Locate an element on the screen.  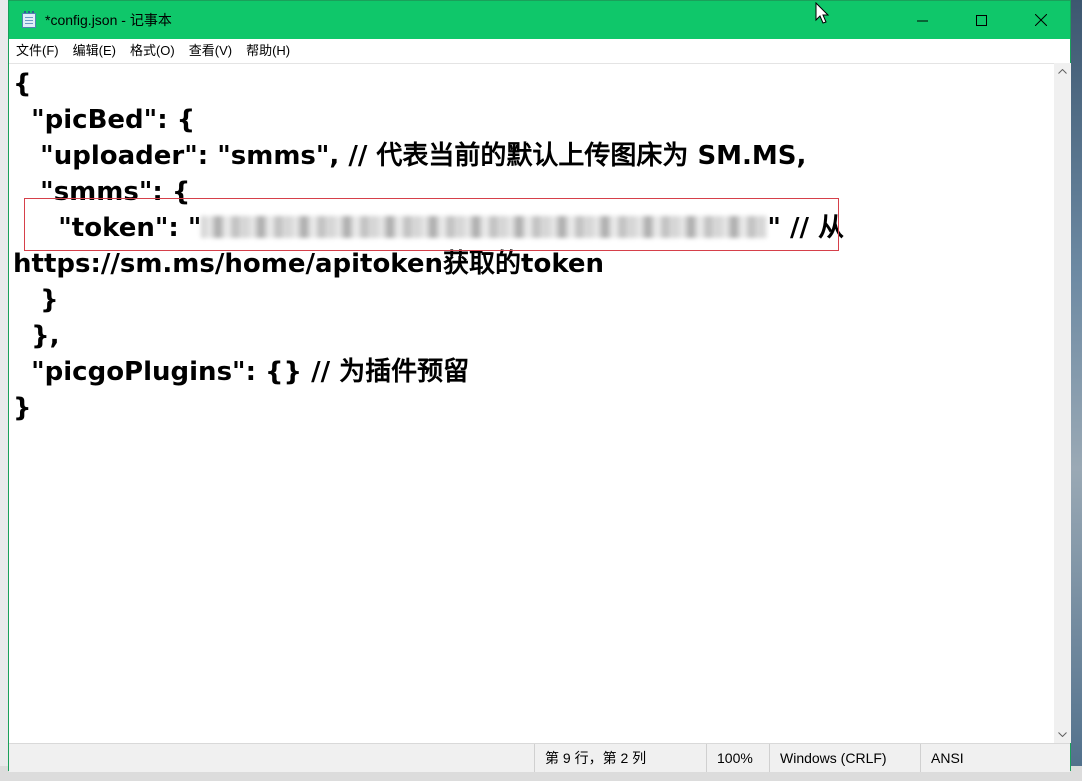
code-line-1: { is located at coordinates (22, 84).